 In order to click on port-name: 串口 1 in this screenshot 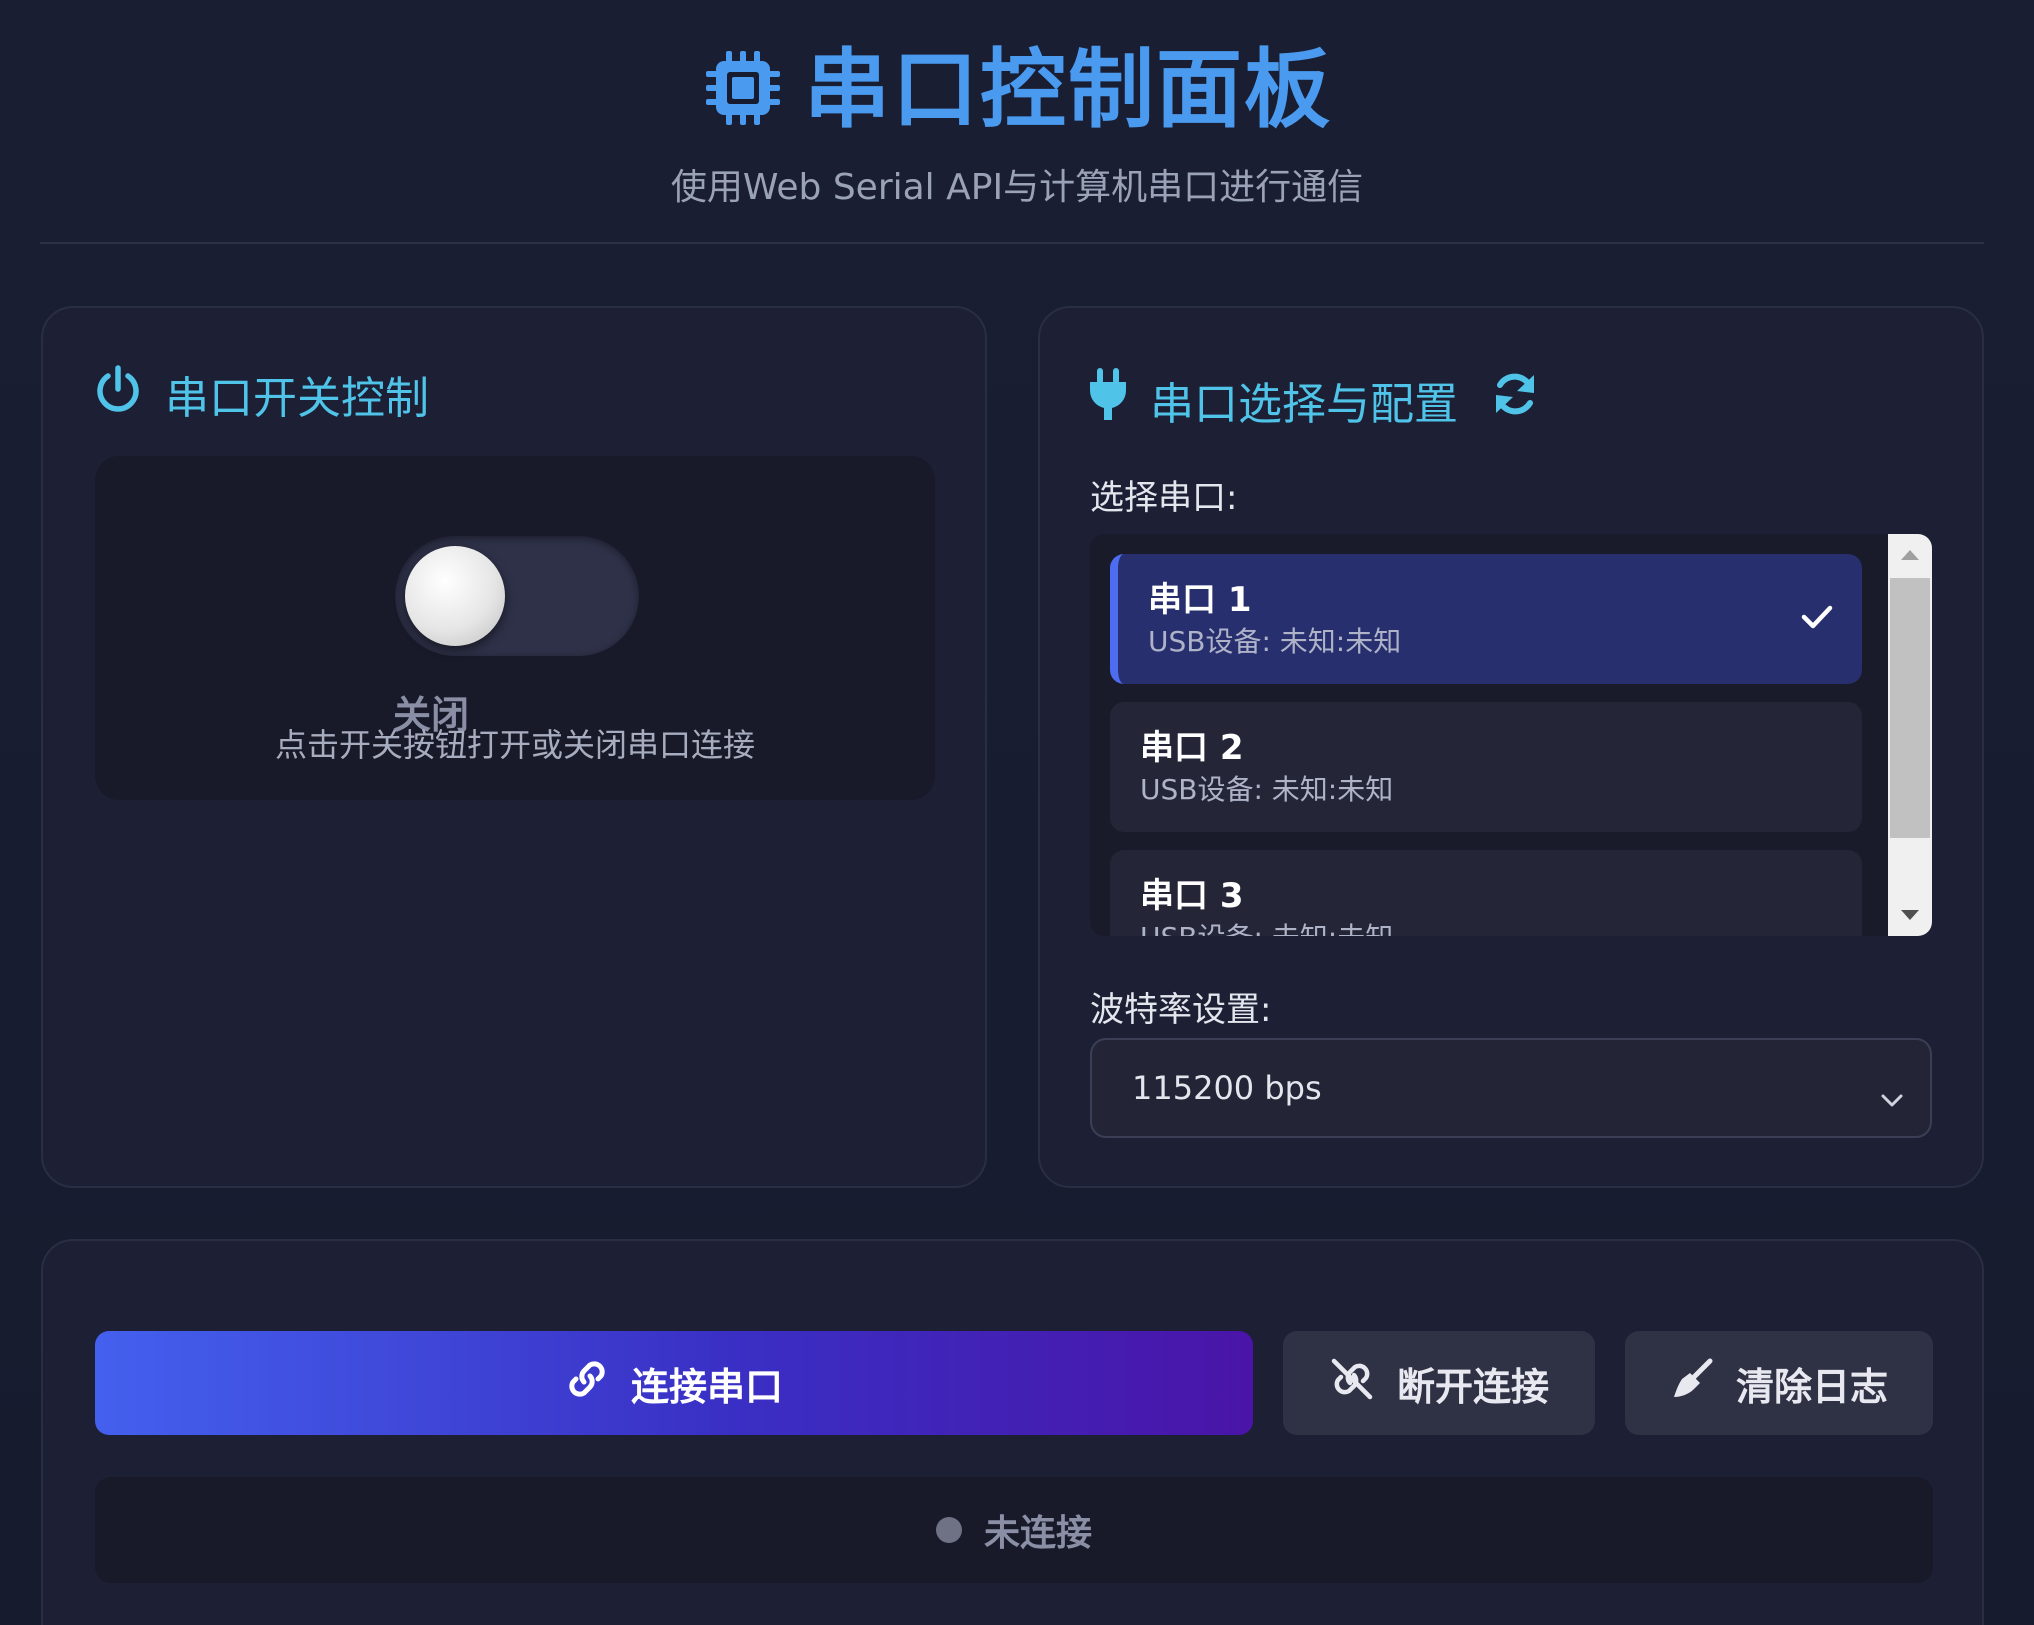, I will do `click(1200, 600)`.